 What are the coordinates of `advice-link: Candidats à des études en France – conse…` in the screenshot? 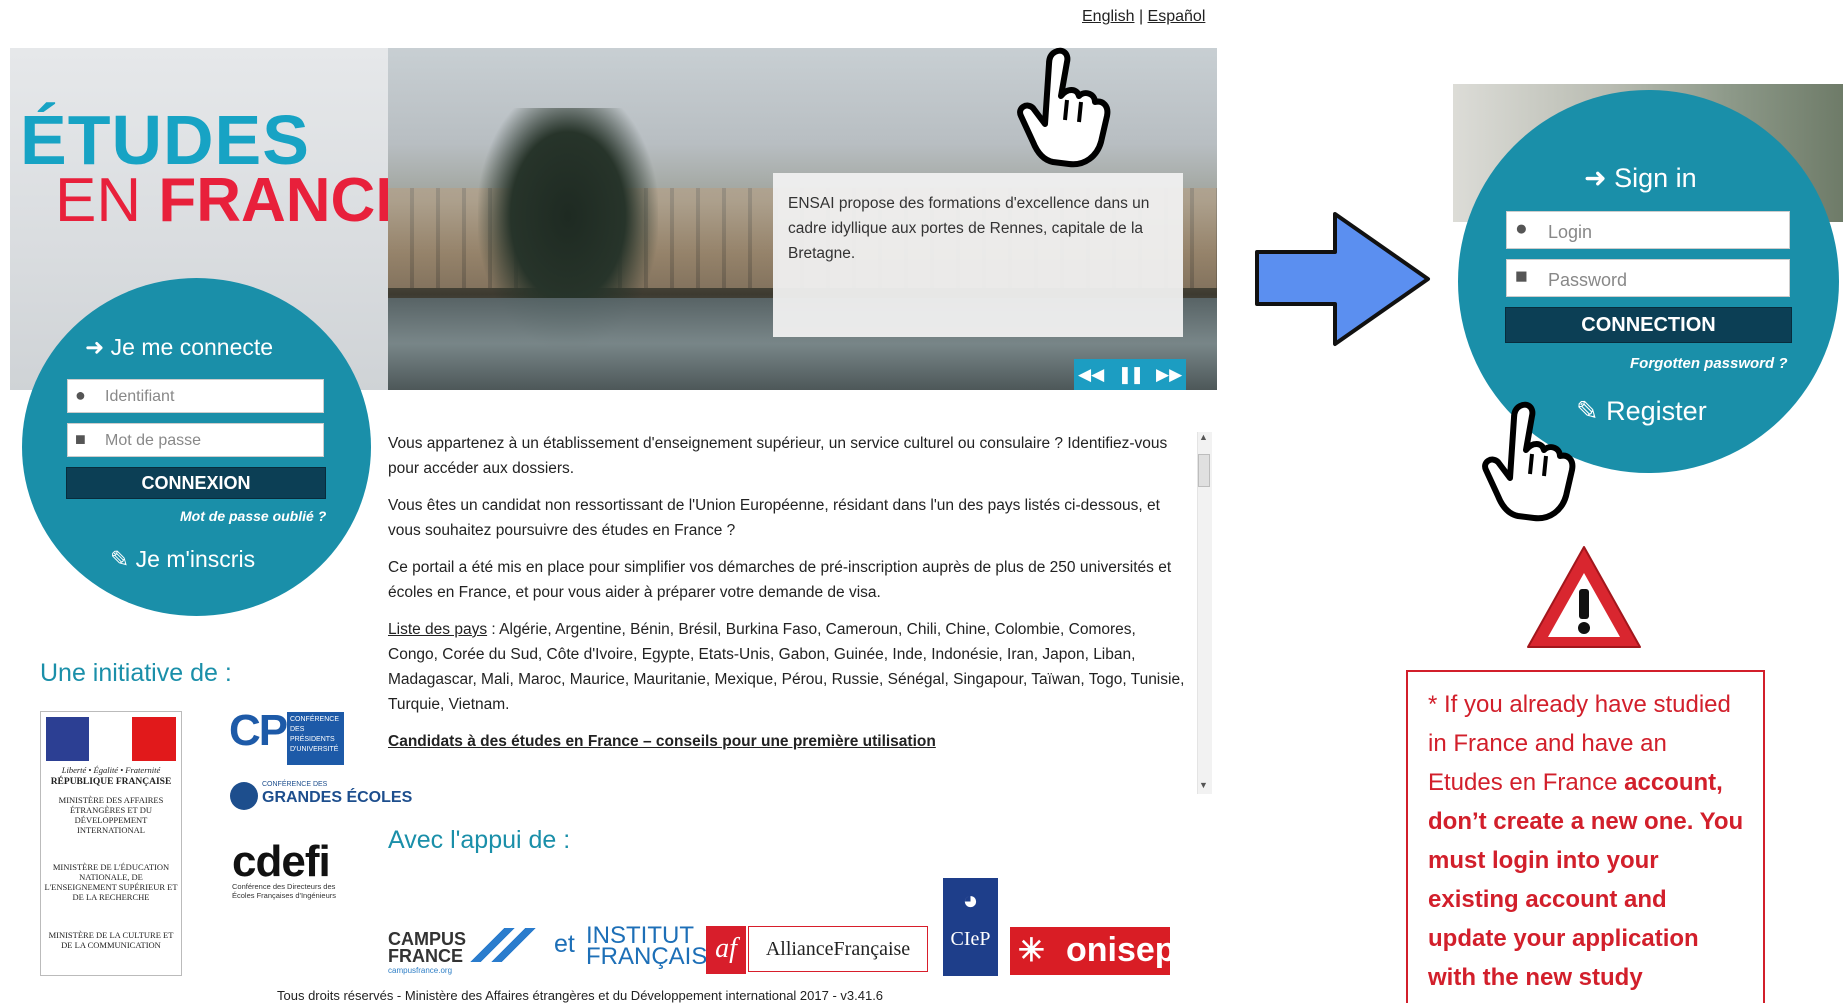 It's located at (662, 741).